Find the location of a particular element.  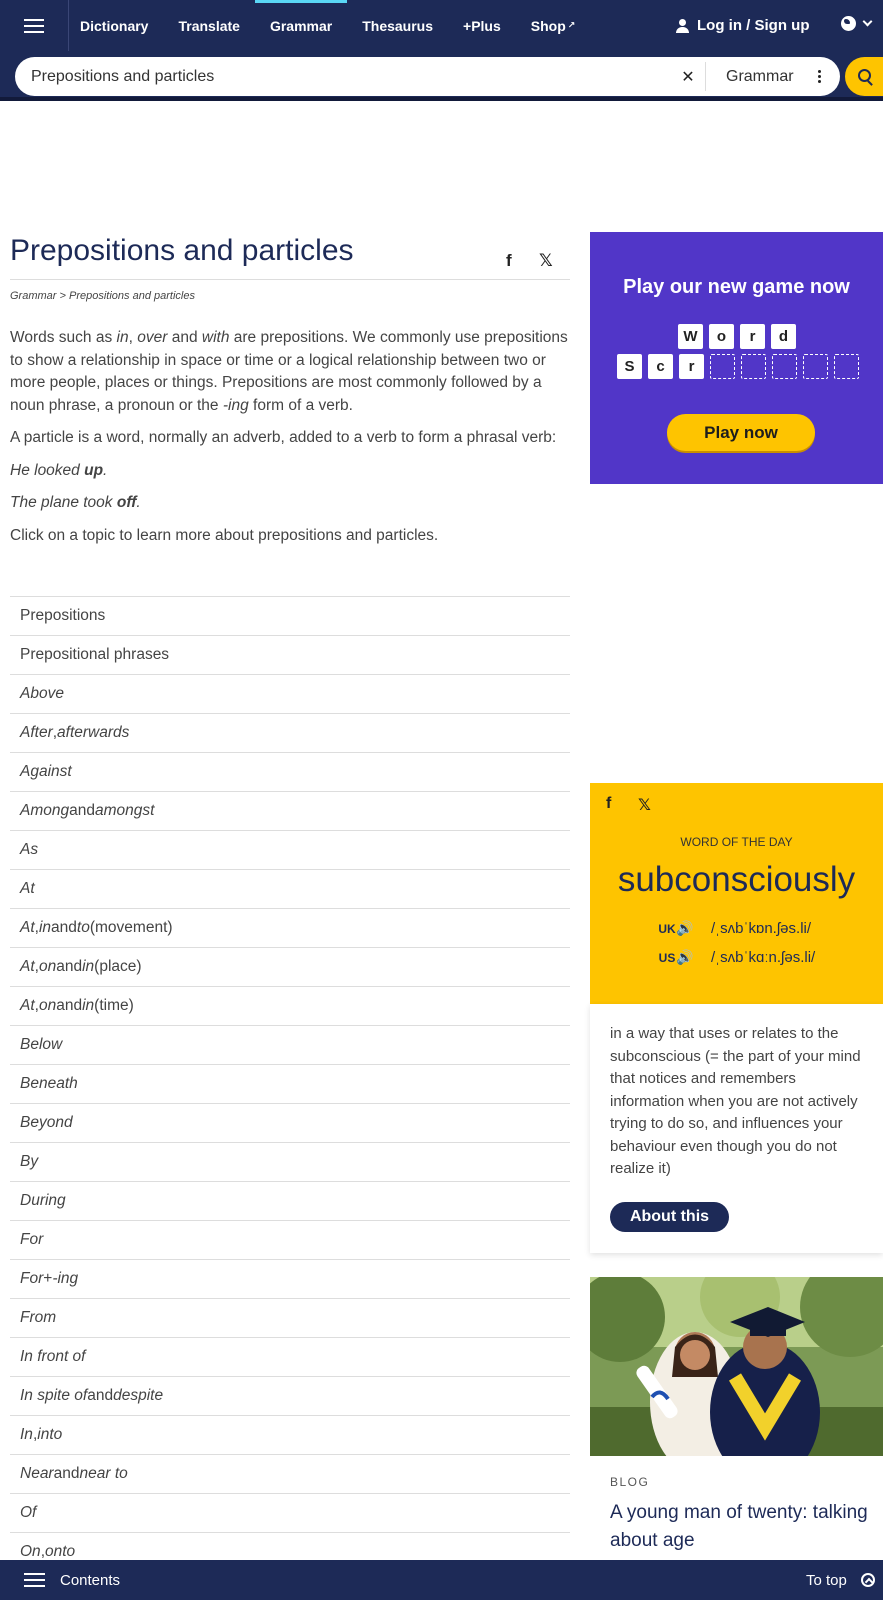

topic-link: Near and near to is located at coordinates (290, 1474).